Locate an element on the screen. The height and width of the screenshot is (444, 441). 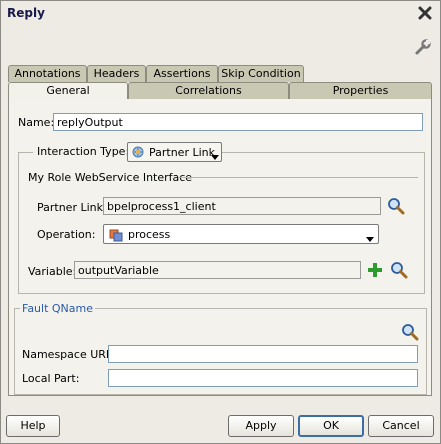
interaction-type-value: Partner Link is located at coordinates (182, 152).